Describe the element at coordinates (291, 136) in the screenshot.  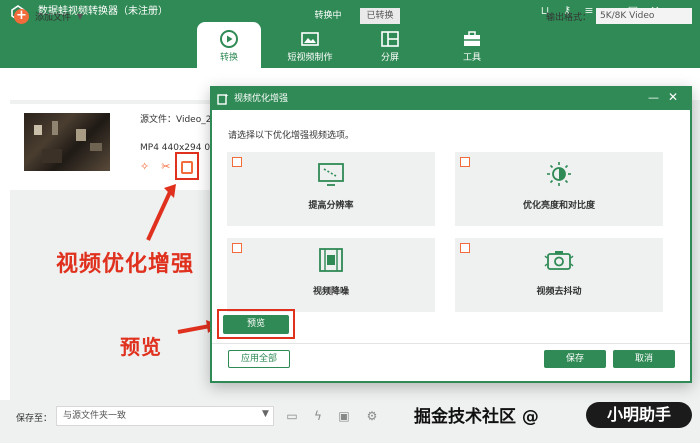
I see `dialog-instruction: 请选择以下优化增强视频选项。` at that location.